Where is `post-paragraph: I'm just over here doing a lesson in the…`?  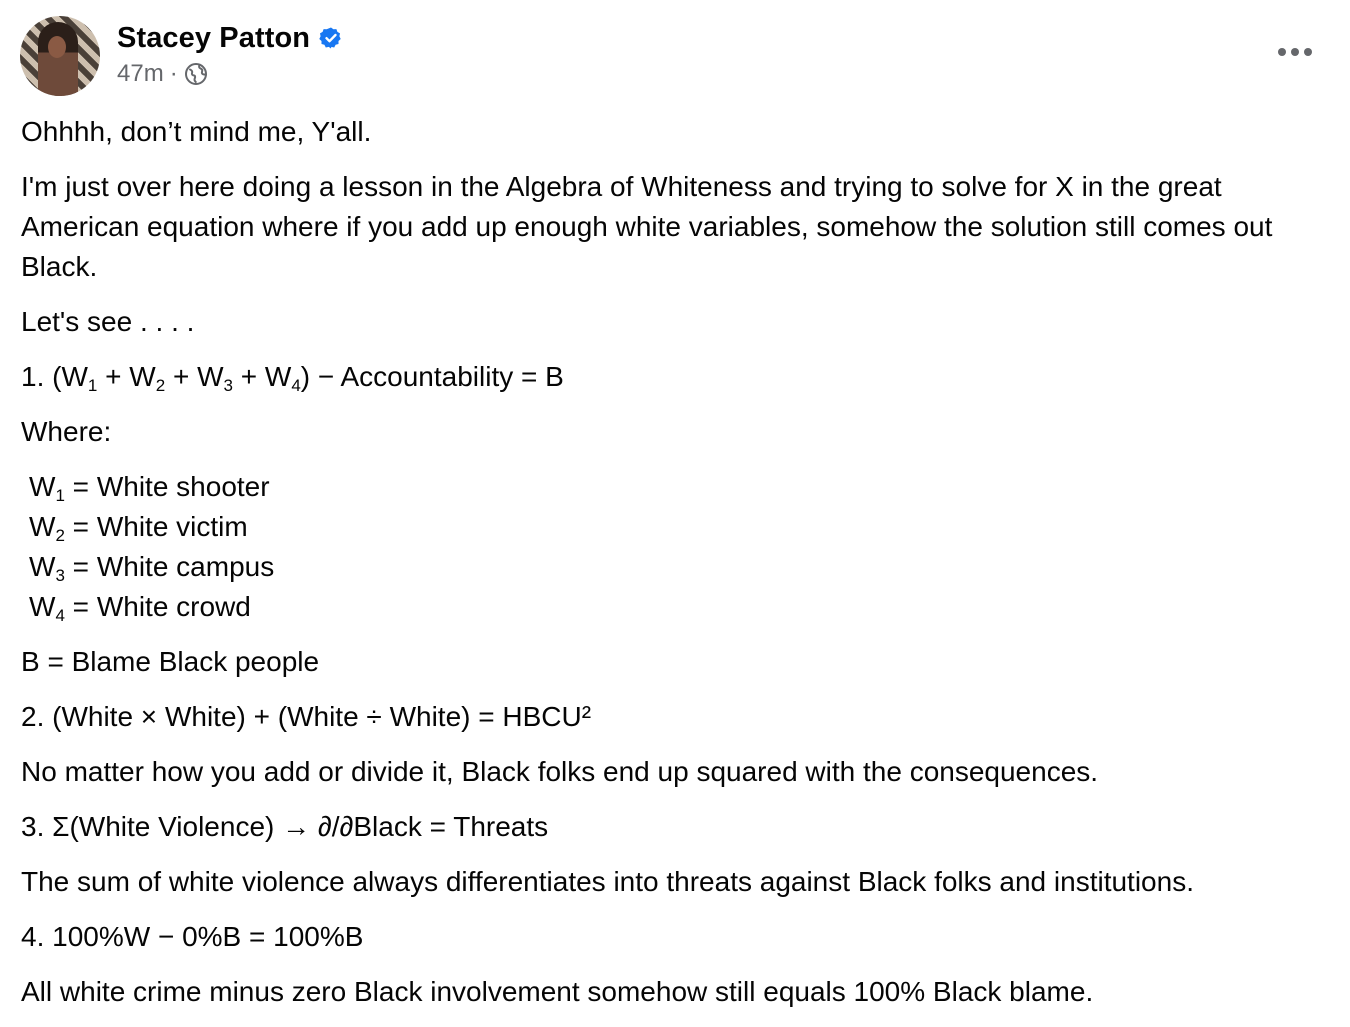 post-paragraph: I'm just over here doing a lesson in the… is located at coordinates (647, 226).